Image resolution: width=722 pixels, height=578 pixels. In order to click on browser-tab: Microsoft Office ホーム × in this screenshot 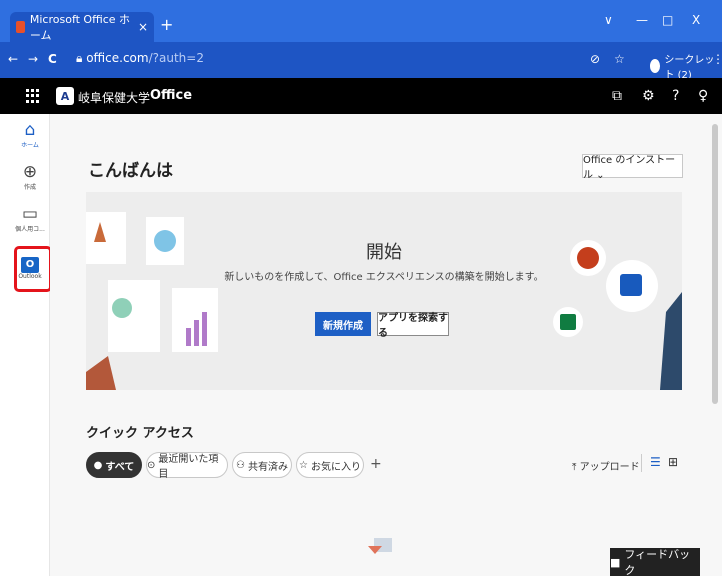, I will do `click(82, 27)`.